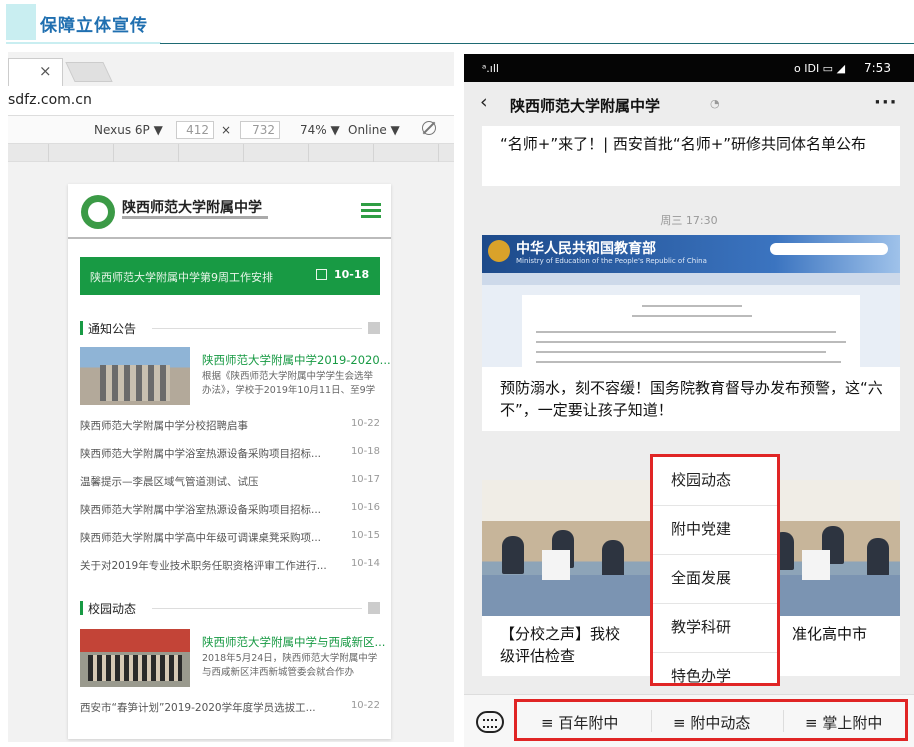 The width and height of the screenshot is (914, 747). What do you see at coordinates (231, 153) in the screenshot?
I see `ruler` at bounding box center [231, 153].